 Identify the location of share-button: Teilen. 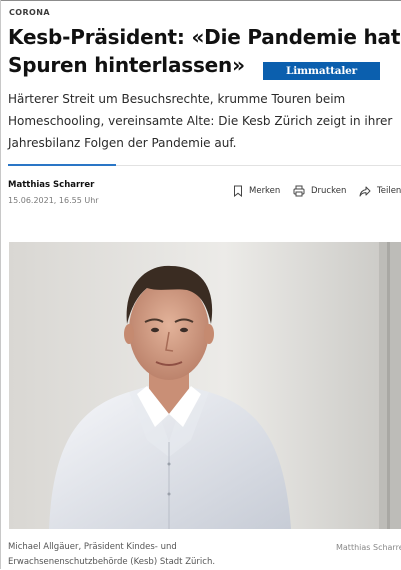
(380, 191).